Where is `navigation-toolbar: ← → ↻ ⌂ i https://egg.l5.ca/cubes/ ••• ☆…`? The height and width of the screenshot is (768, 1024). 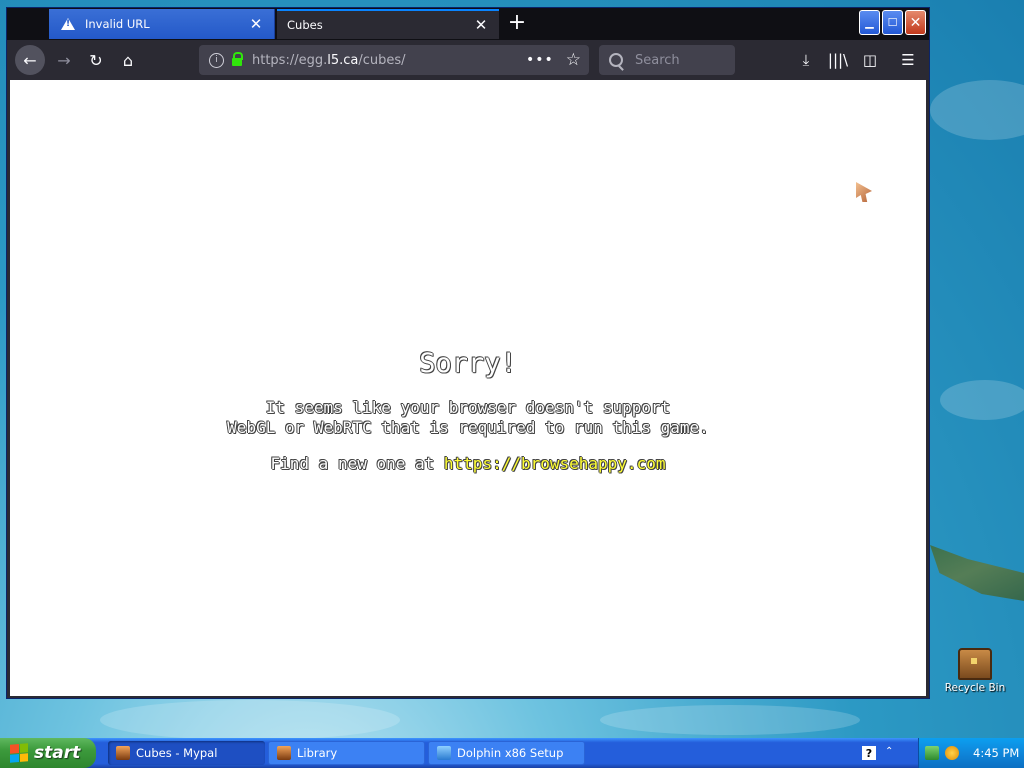 navigation-toolbar: ← → ↻ ⌂ i https://egg.l5.ca/cubes/ ••• ☆… is located at coordinates (468, 60).